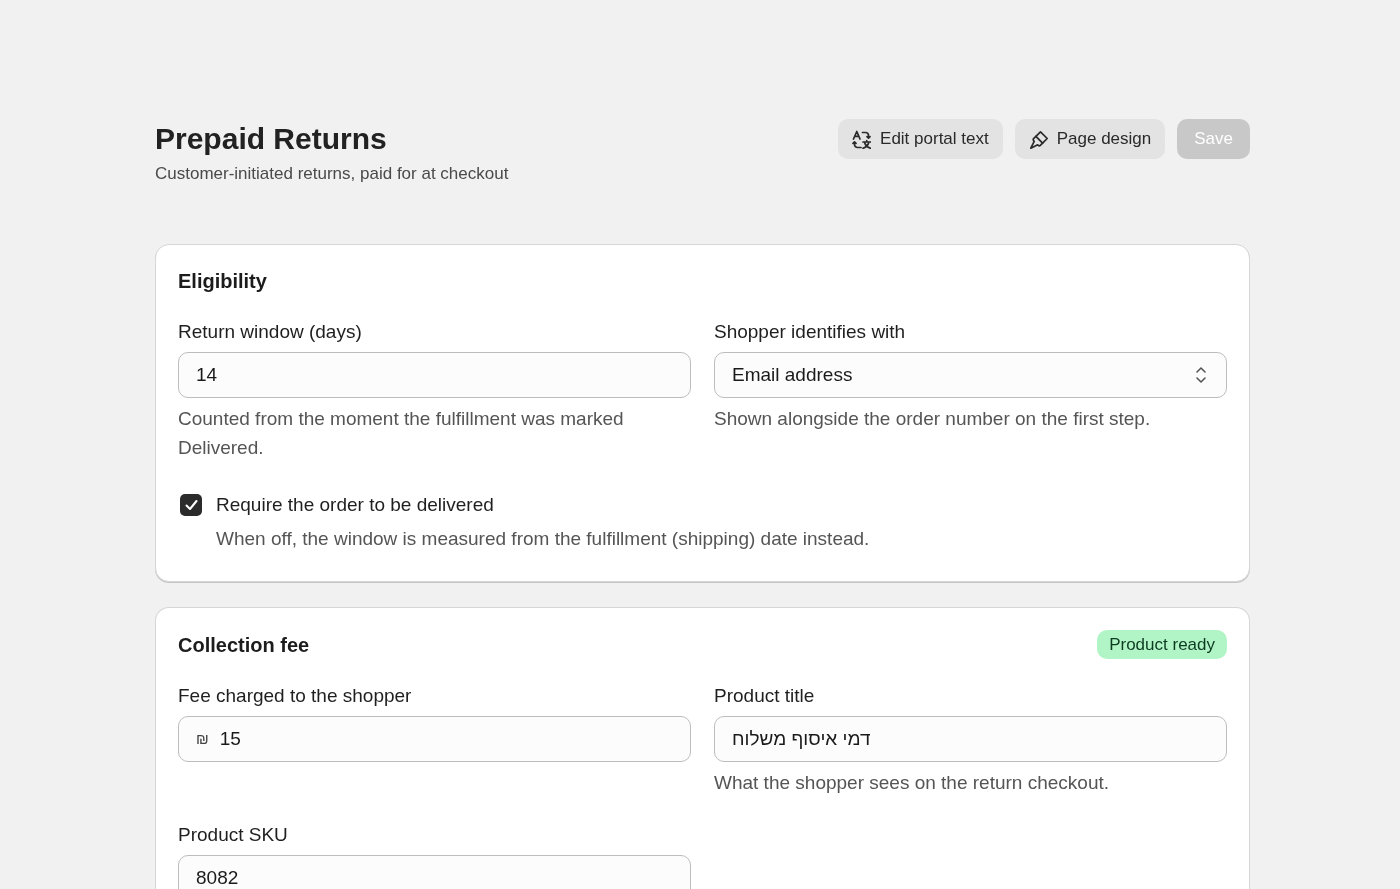 The image size is (1400, 889). Describe the element at coordinates (202, 739) in the screenshot. I see `currency-symbol: ₪` at that location.